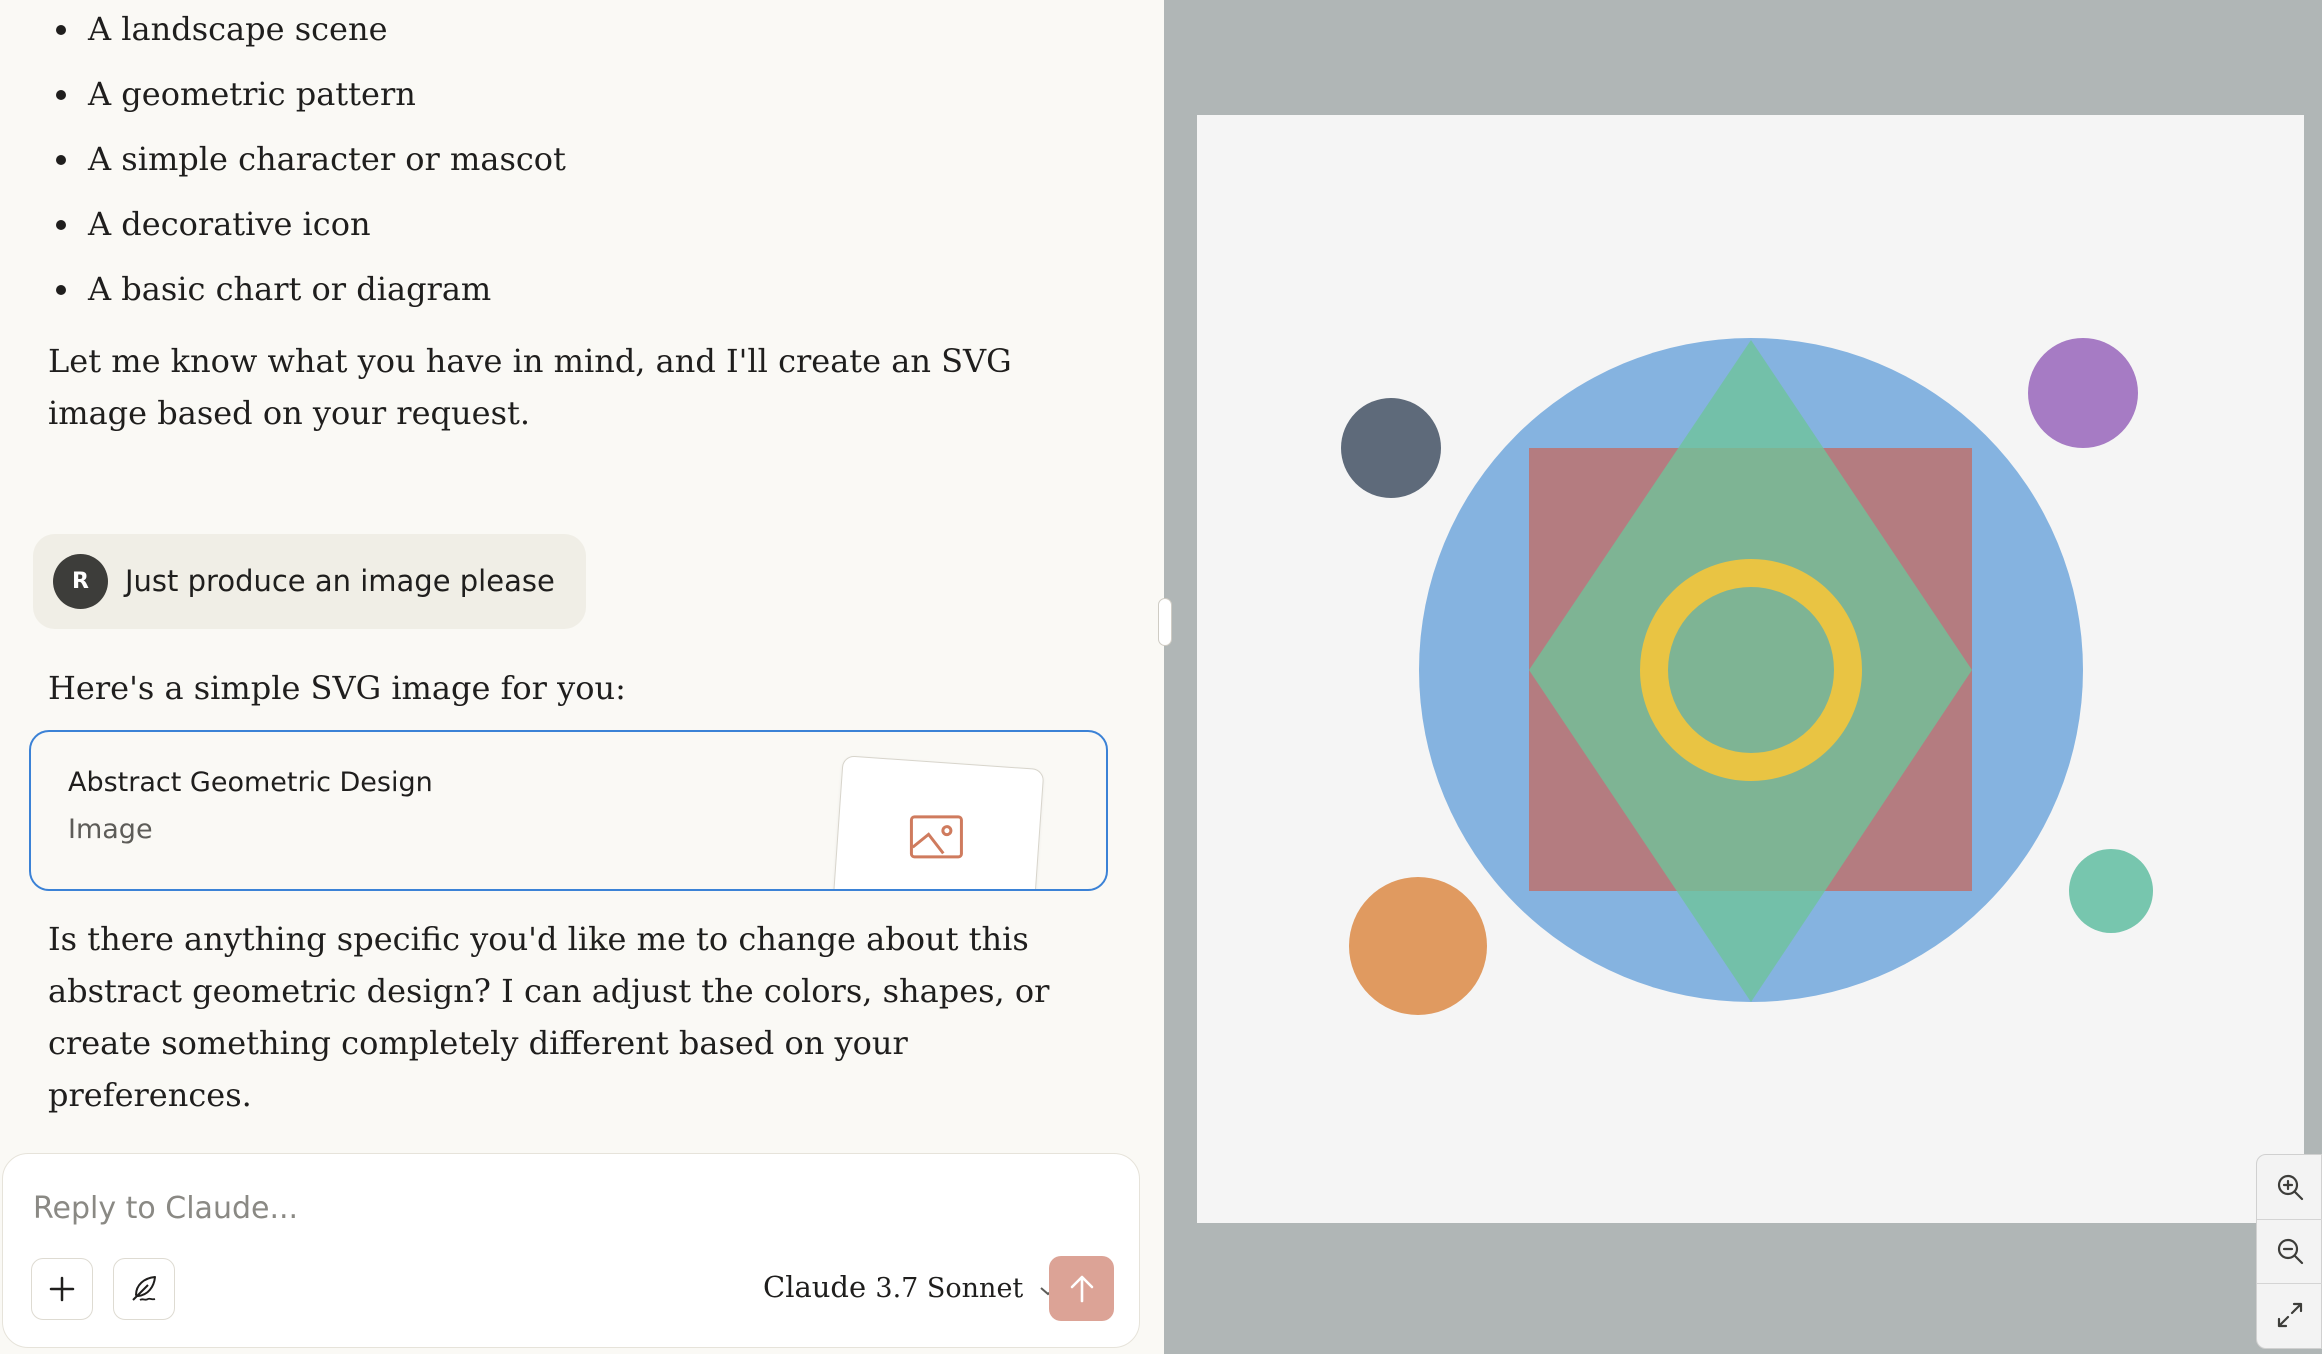 This screenshot has height=1354, width=2322. Describe the element at coordinates (290, 289) in the screenshot. I see `list-item-text: A basic chart or diagram` at that location.